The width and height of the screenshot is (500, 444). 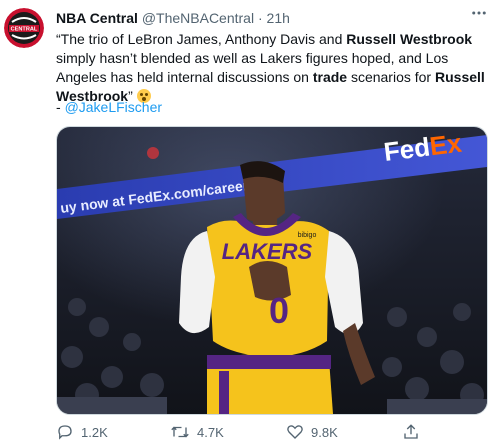 I want to click on credit-link: @JakeLFischer, so click(x=113, y=107).